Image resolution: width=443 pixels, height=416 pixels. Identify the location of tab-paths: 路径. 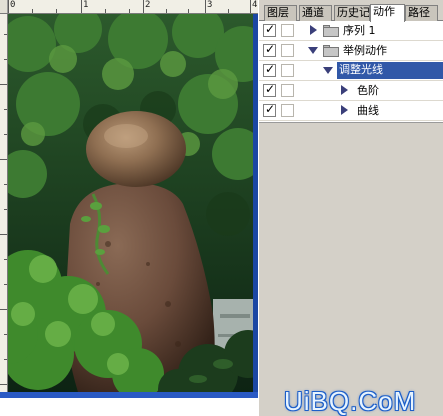
(421, 13).